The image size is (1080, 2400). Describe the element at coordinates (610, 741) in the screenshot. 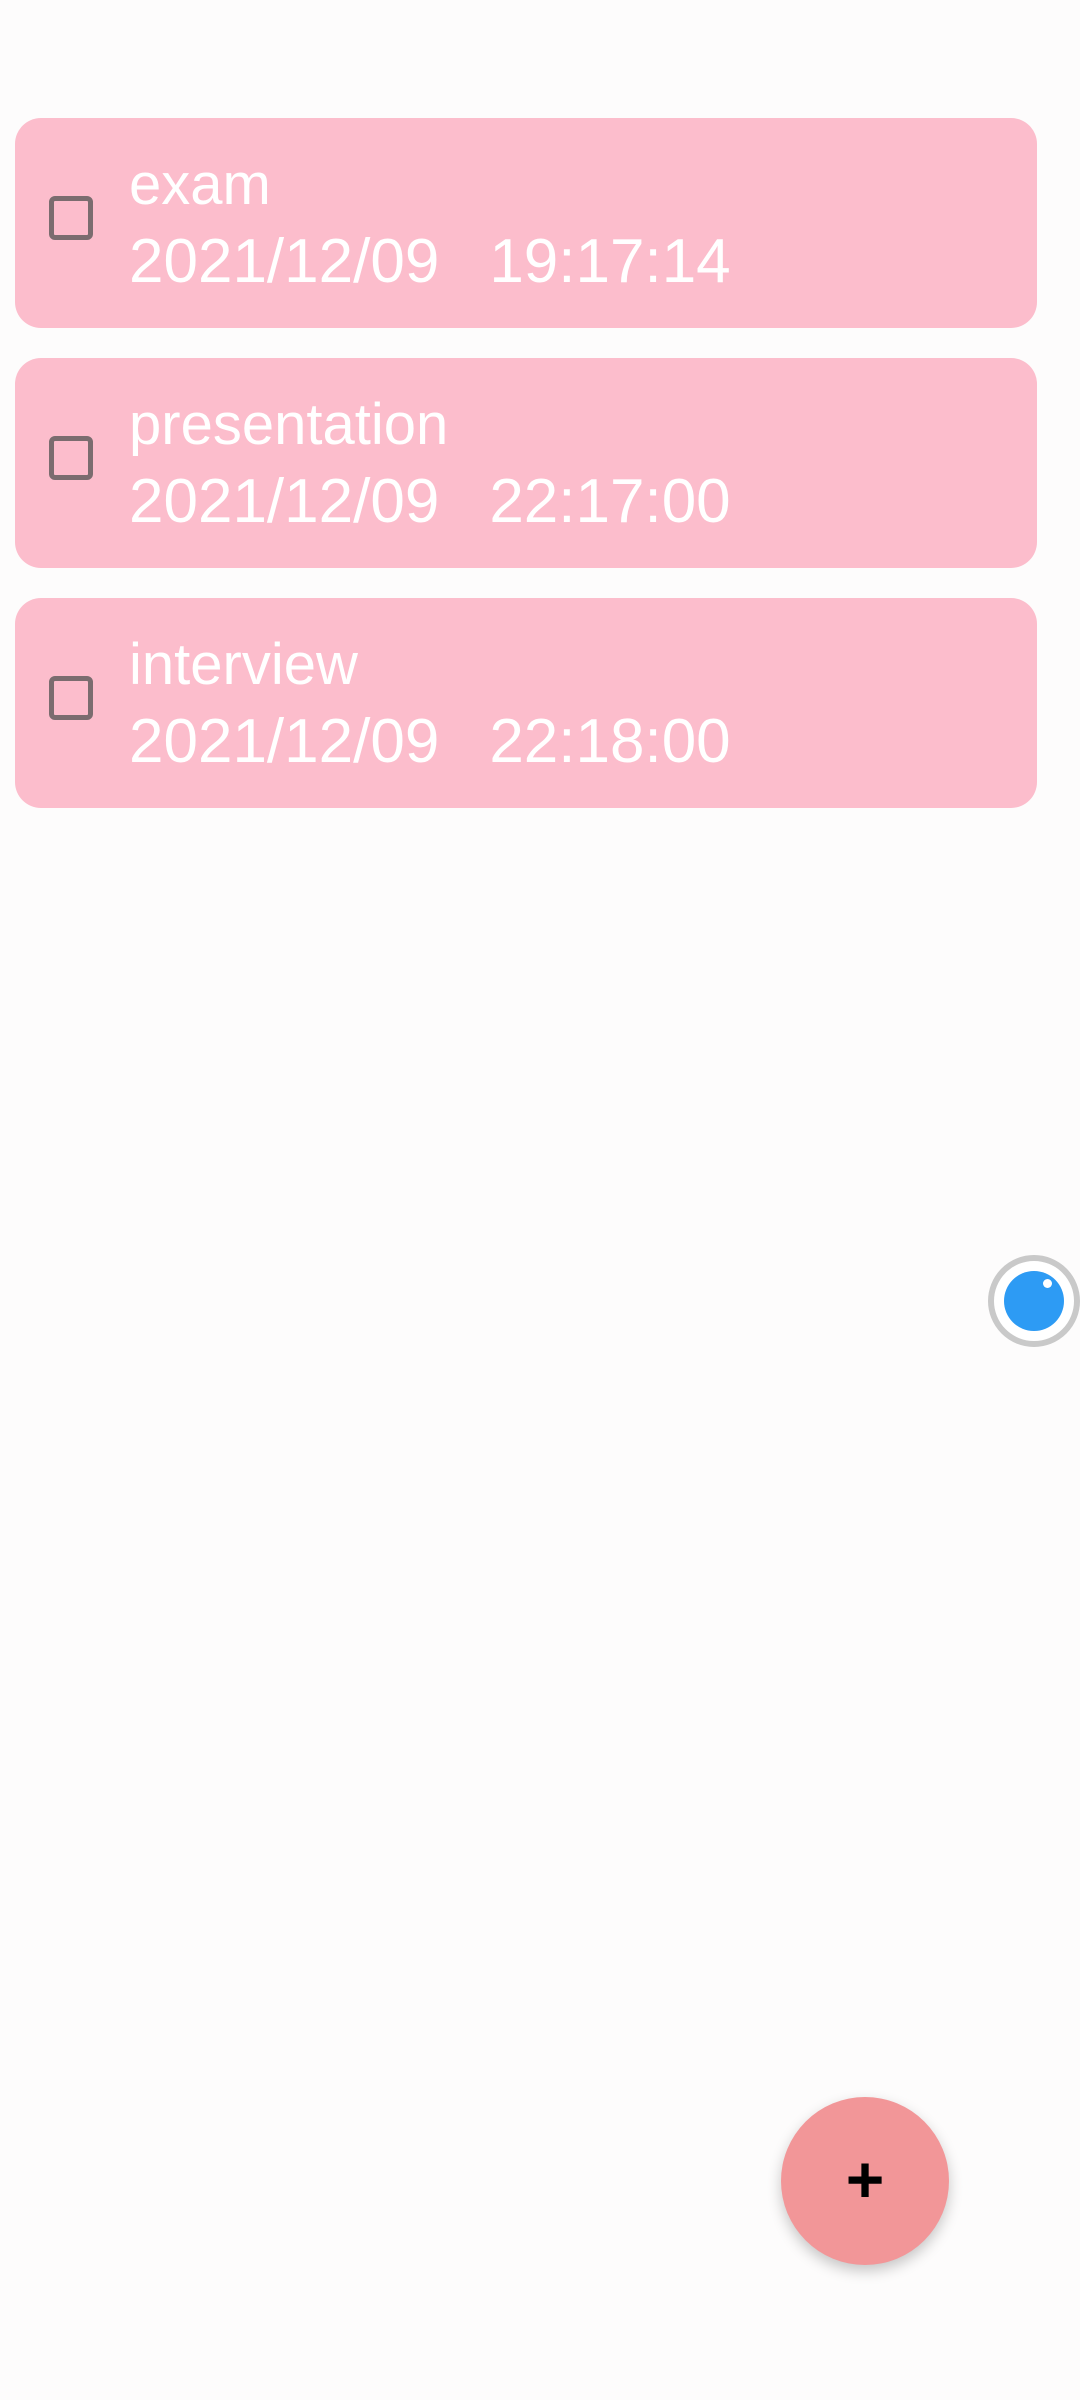

I see `task-time: 22:18:00` at that location.